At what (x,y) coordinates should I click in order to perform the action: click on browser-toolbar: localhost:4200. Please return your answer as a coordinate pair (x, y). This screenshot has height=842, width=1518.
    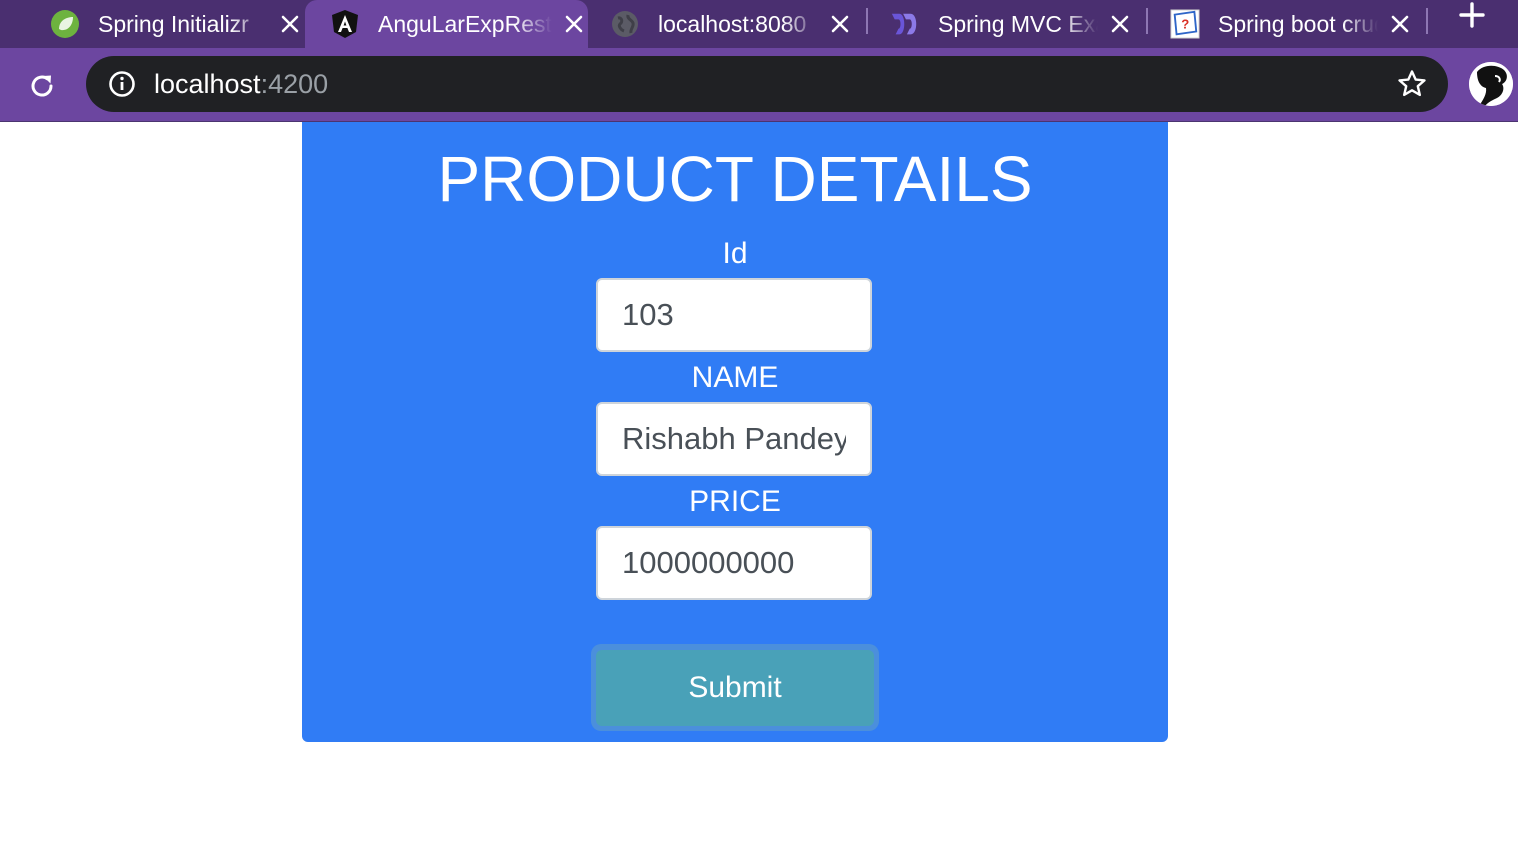
    Looking at the image, I should click on (759, 84).